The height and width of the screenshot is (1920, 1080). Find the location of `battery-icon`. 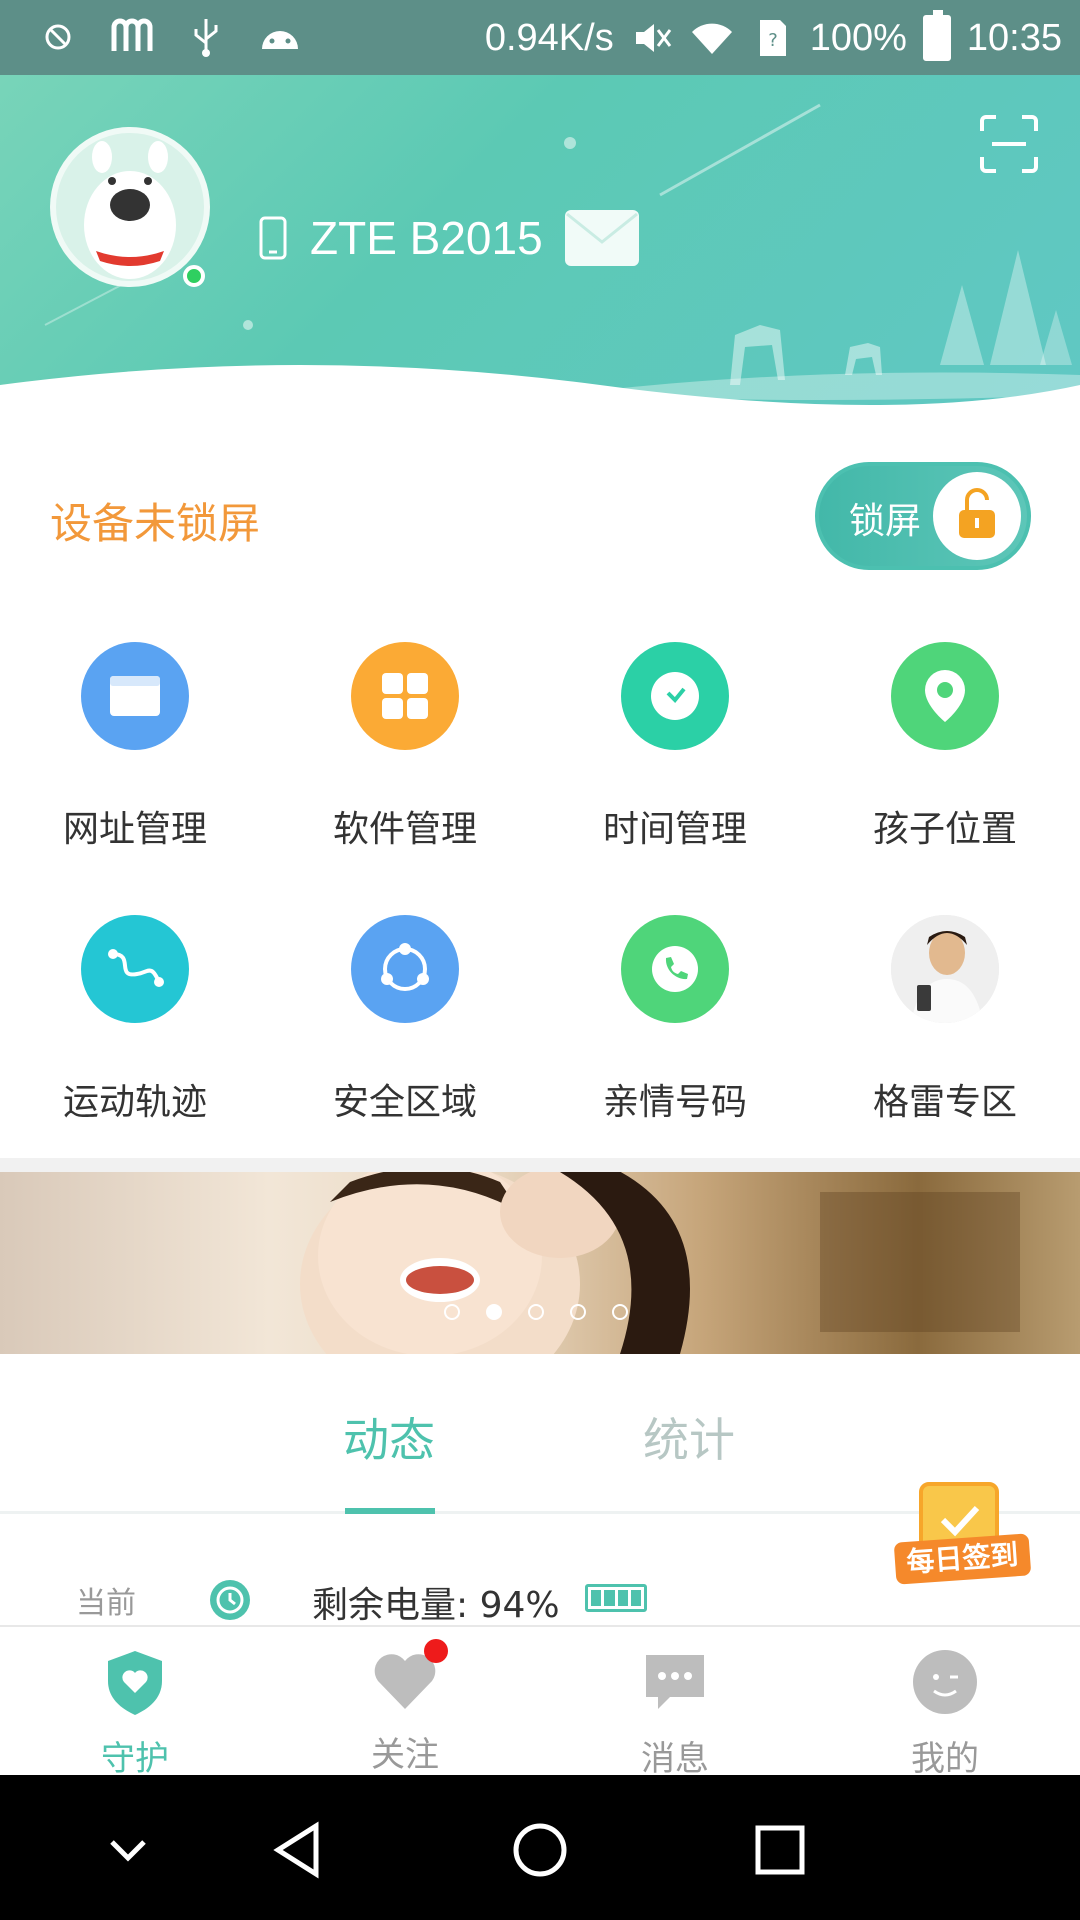

battery-icon is located at coordinates (936, 35).